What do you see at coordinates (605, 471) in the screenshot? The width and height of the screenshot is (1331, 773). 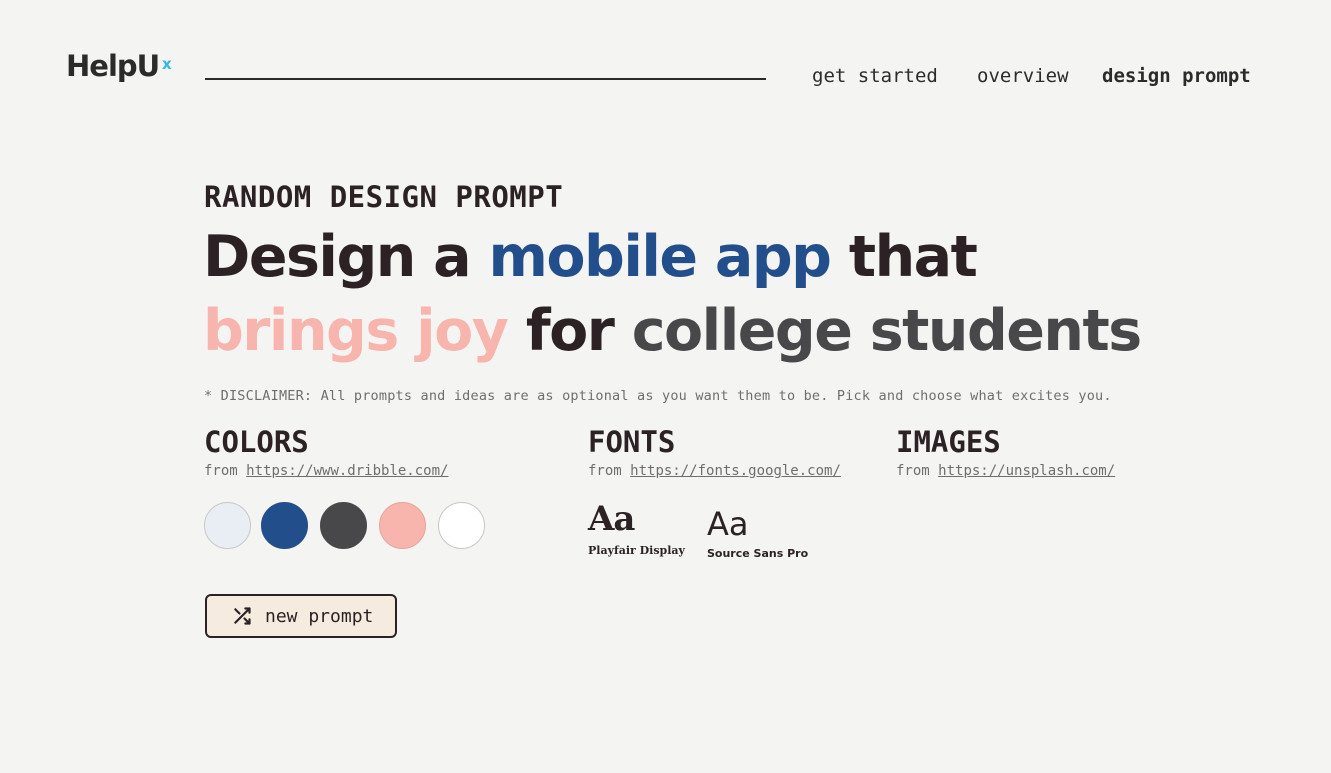 I see `fonts-from-label: from` at bounding box center [605, 471].